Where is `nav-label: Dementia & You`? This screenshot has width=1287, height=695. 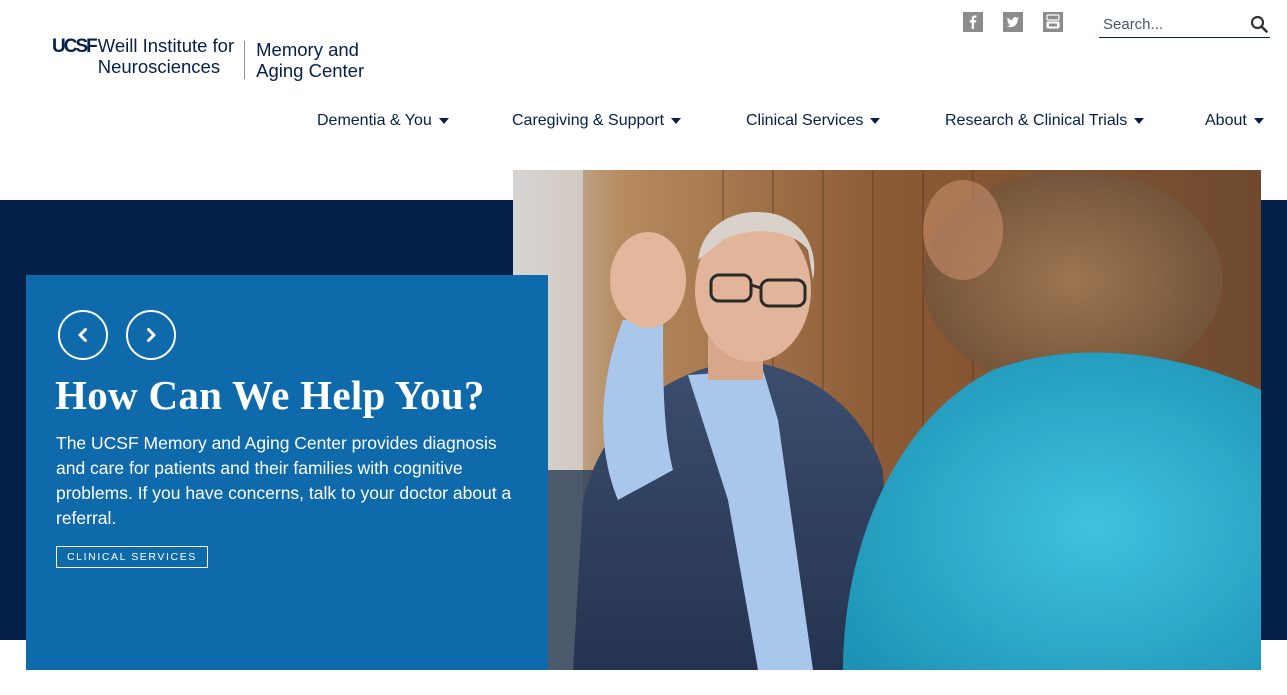
nav-label: Dementia & You is located at coordinates (374, 120).